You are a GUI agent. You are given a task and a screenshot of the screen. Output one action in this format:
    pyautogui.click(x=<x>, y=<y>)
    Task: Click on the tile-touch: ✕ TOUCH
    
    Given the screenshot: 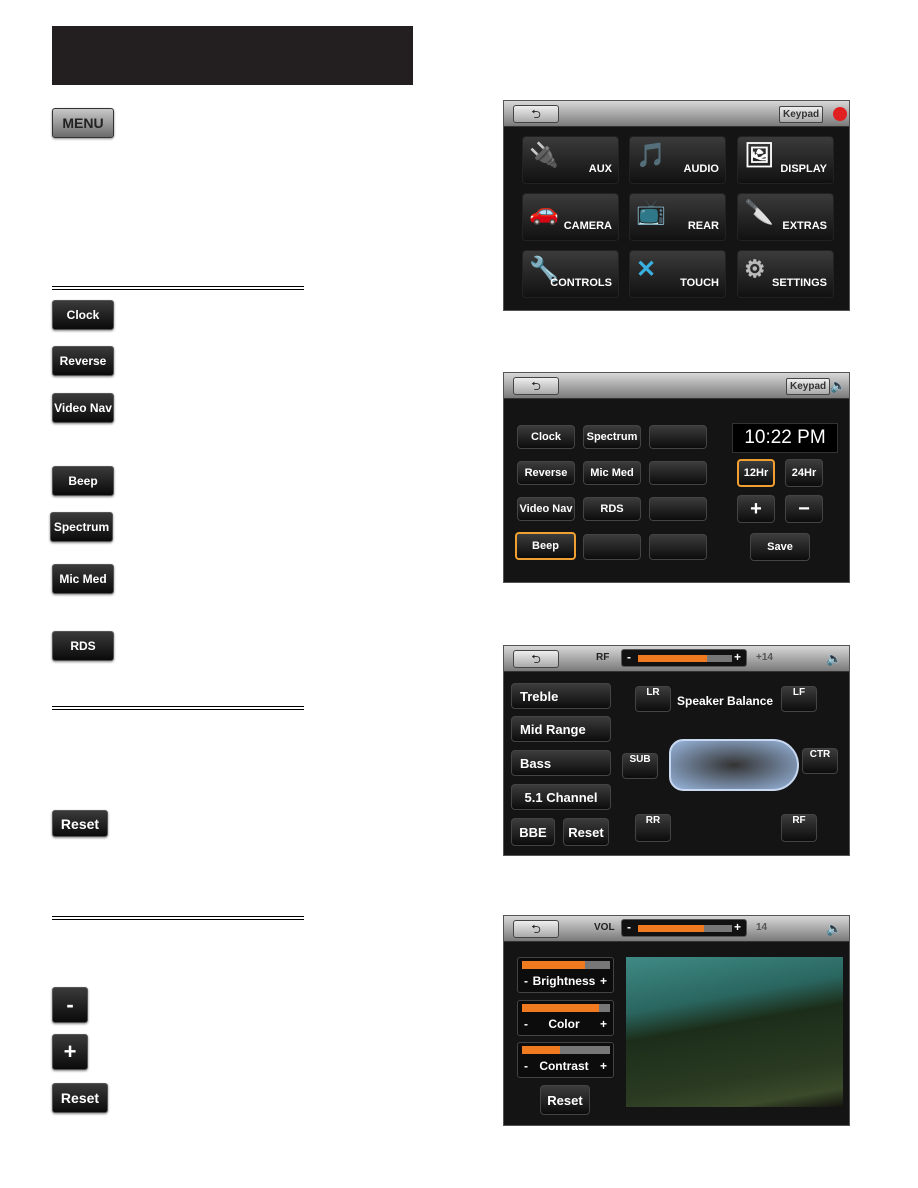 What is the action you would take?
    pyautogui.click(x=677, y=274)
    